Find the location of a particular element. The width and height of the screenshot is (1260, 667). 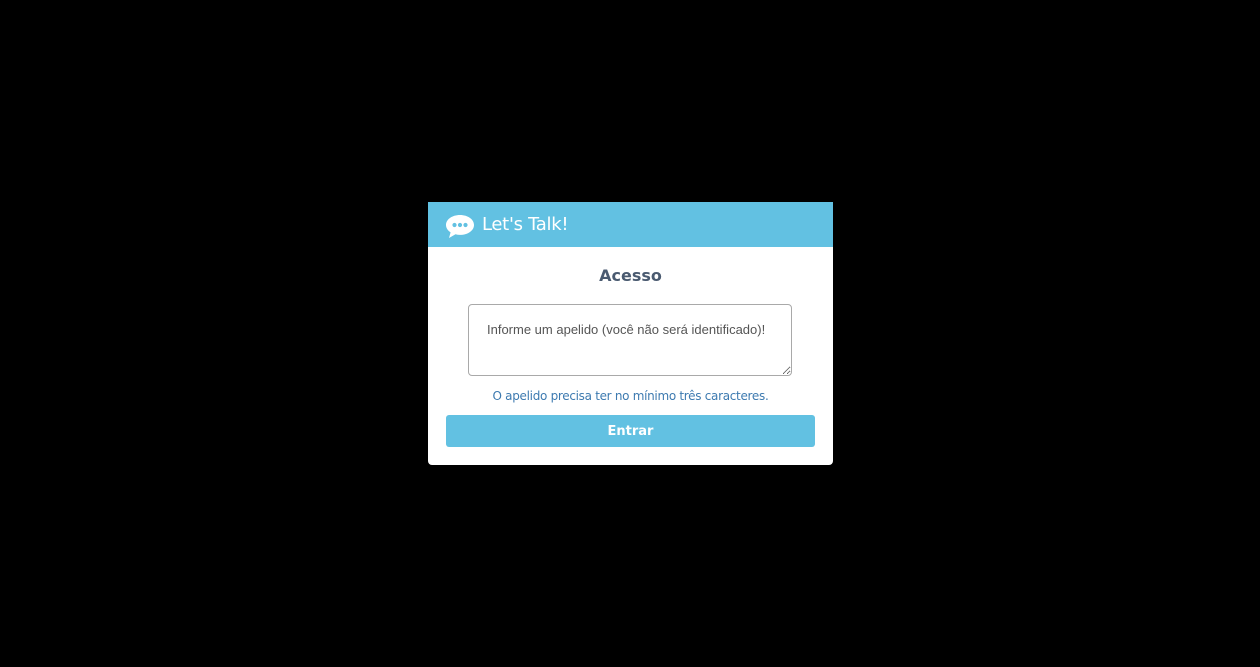

nickname-input is located at coordinates (630, 340).